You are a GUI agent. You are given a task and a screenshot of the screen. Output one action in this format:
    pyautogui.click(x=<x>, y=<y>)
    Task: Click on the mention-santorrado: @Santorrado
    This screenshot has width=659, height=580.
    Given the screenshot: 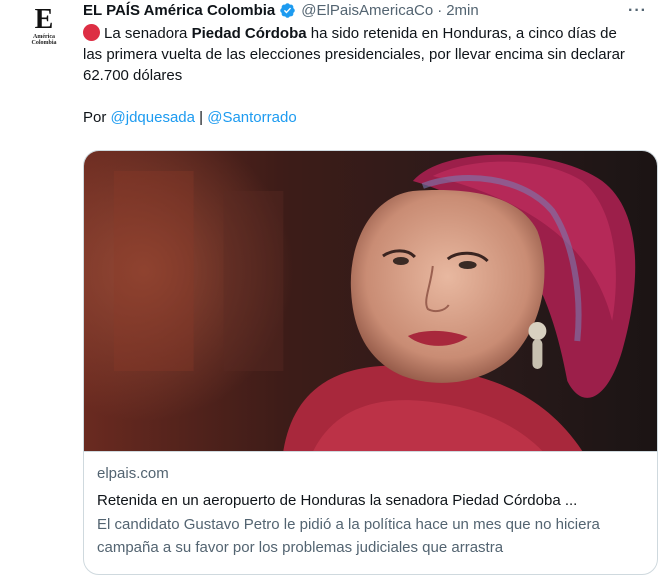 What is the action you would take?
    pyautogui.click(x=251, y=117)
    